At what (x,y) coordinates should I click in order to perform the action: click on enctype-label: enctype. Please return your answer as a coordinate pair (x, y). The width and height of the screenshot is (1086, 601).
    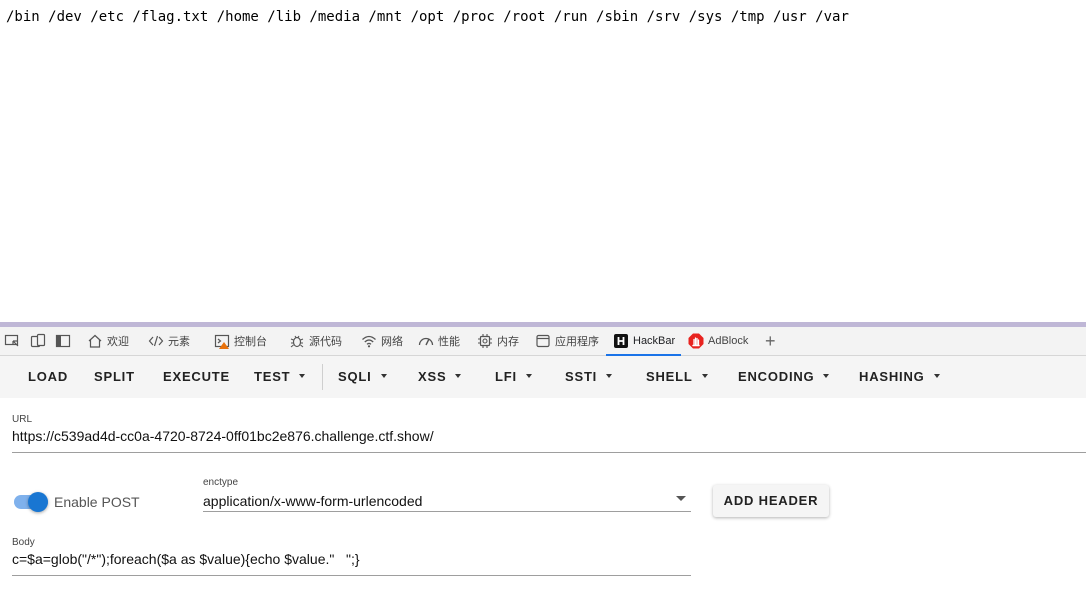
    Looking at the image, I should click on (221, 482).